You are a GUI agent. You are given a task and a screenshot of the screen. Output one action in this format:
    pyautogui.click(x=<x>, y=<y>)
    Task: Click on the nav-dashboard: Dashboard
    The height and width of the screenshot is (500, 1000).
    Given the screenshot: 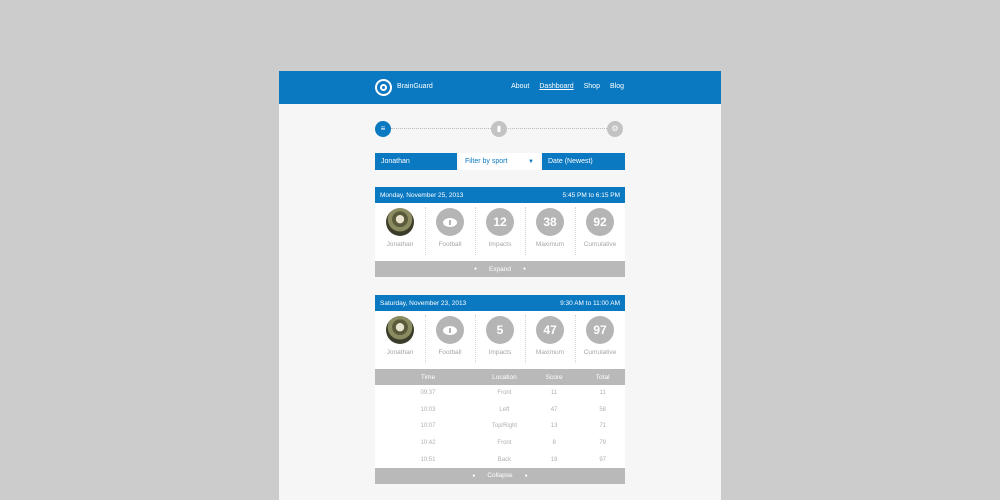 What is the action you would take?
    pyautogui.click(x=556, y=86)
    